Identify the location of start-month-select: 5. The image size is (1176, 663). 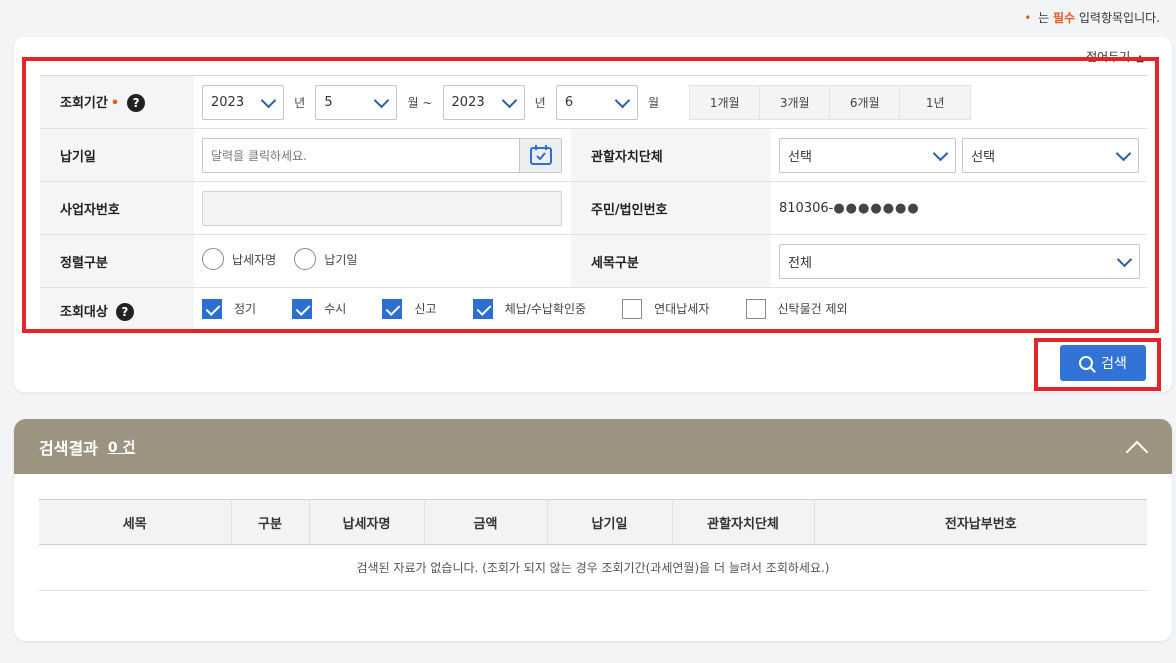
(356, 102).